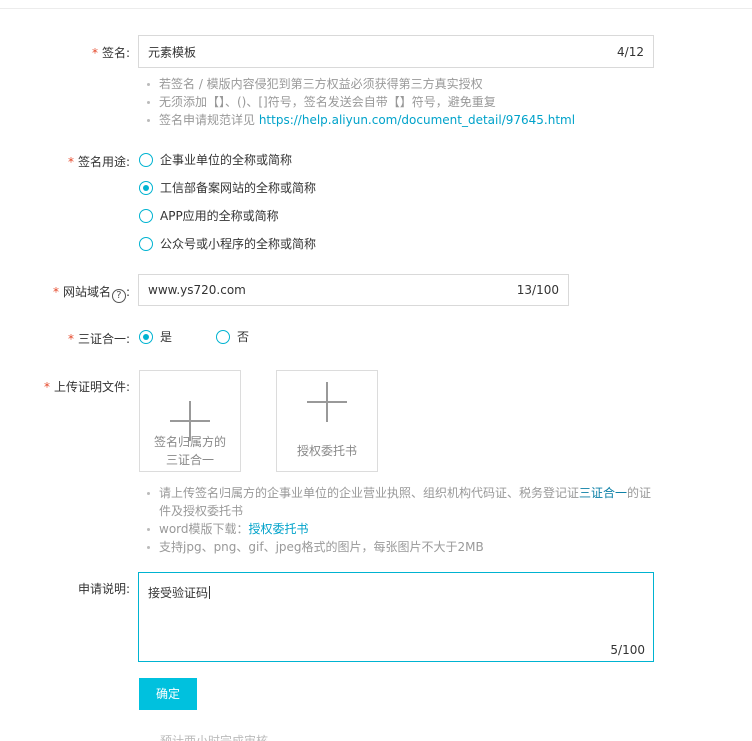  What do you see at coordinates (238, 188) in the screenshot?
I see `usage-option-label: 工信部备案网站的全称或简称` at bounding box center [238, 188].